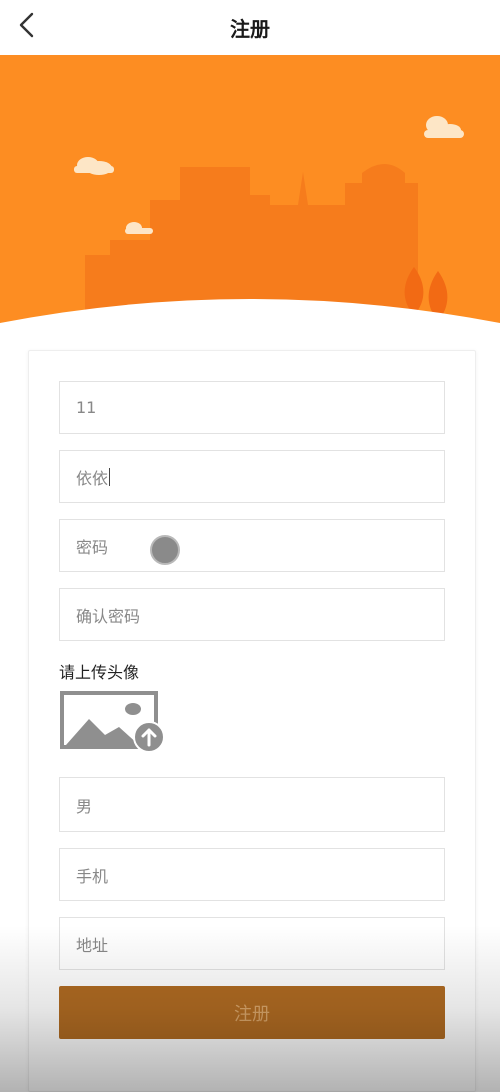 Image resolution: width=500 pixels, height=1092 pixels. Describe the element at coordinates (92, 547) in the screenshot. I see `password-placeholder: 密码` at that location.